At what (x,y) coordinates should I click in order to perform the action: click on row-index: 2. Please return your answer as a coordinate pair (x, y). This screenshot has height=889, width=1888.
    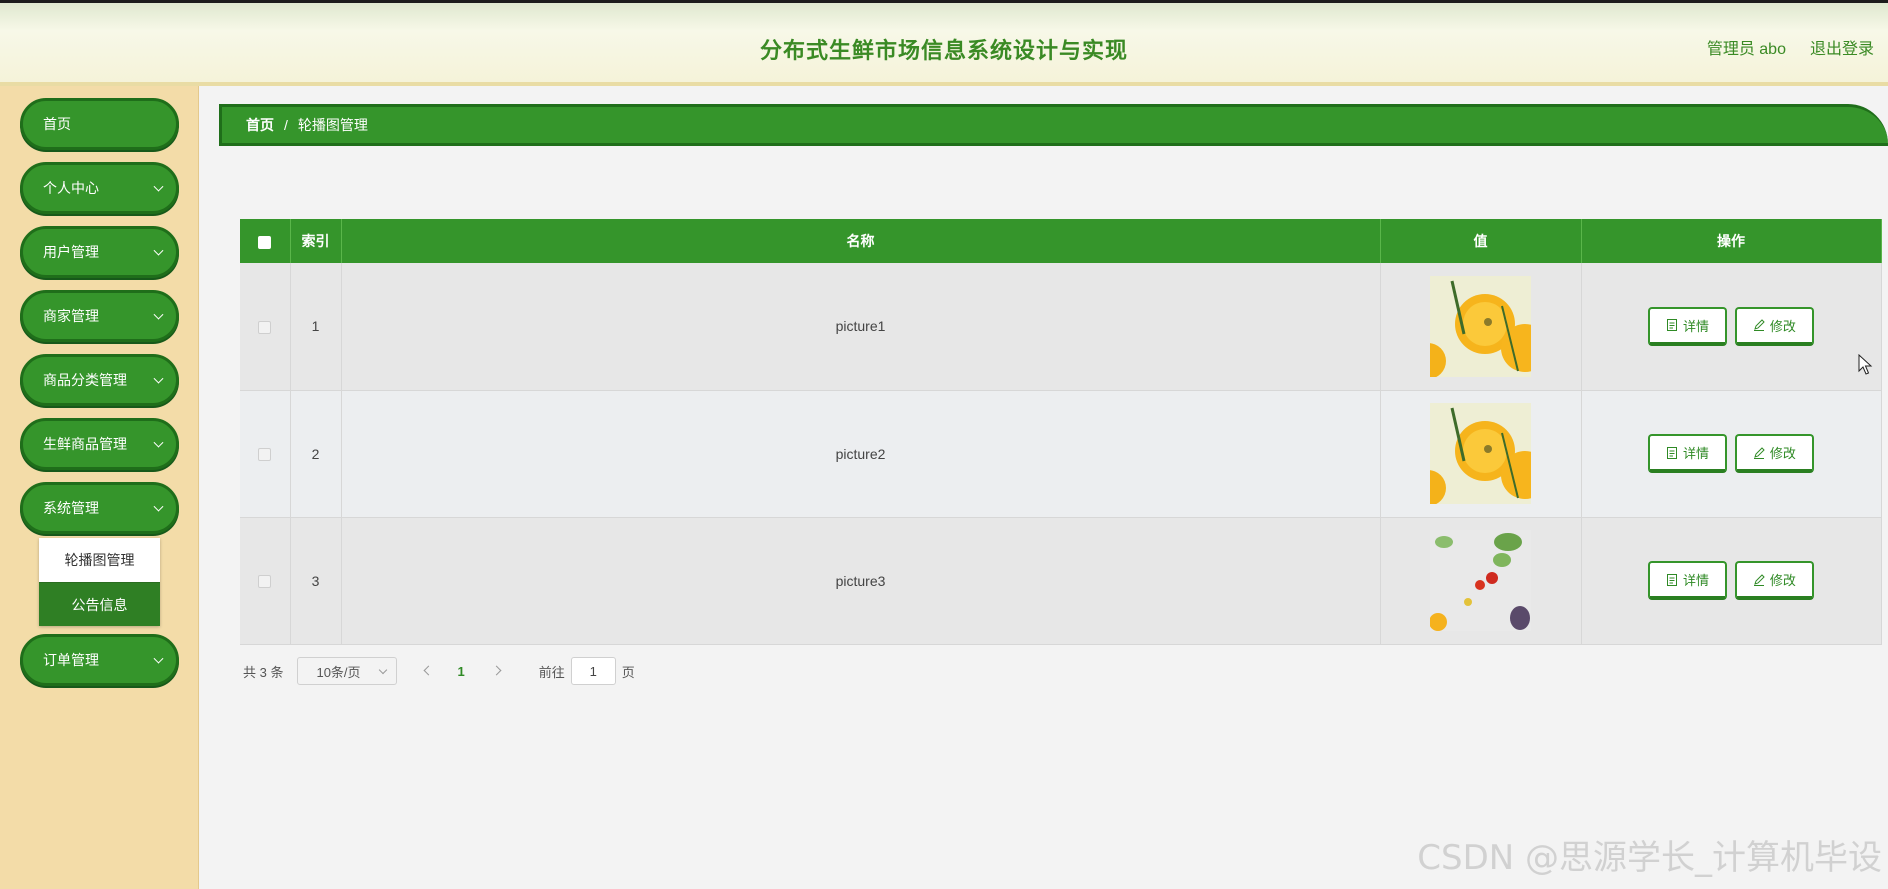
    Looking at the image, I should click on (316, 454).